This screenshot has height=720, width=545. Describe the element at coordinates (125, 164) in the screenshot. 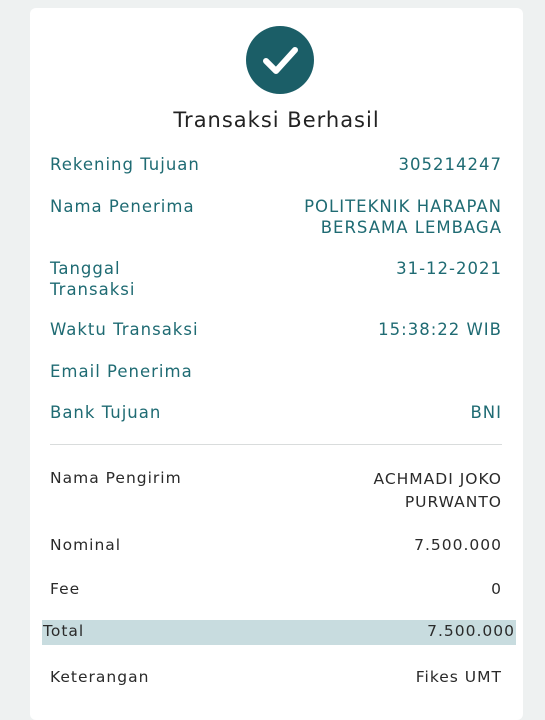

I see `rekening-tujuan-label: Rekening Tujuan` at that location.